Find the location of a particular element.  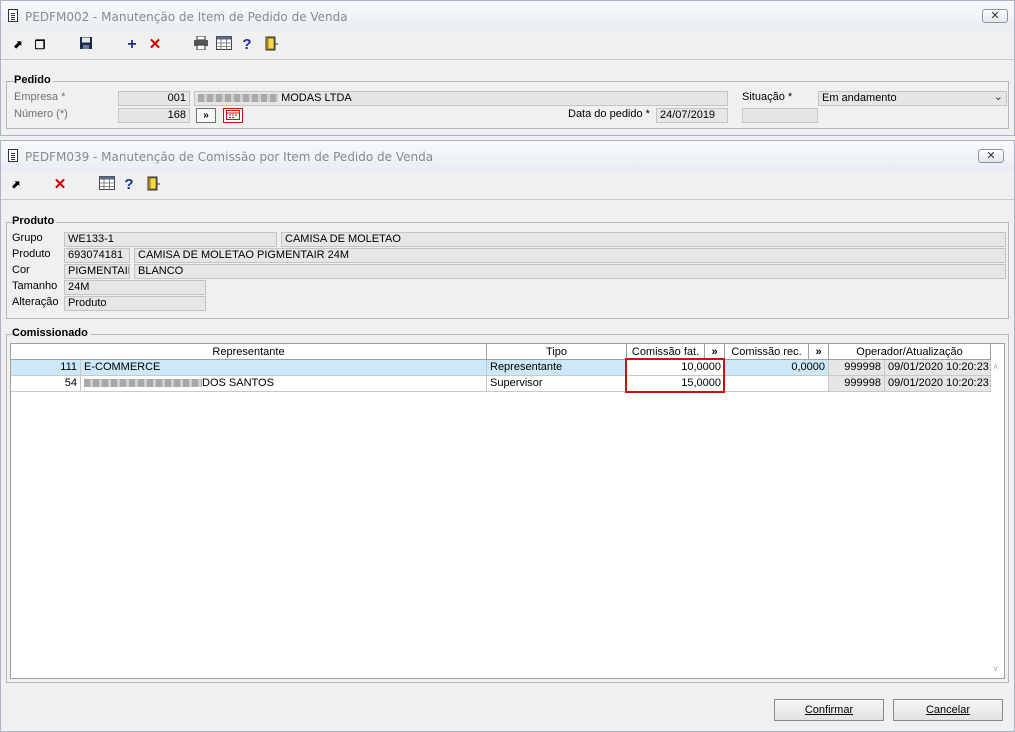

chevron-down-icon: ⌄ is located at coordinates (998, 97).